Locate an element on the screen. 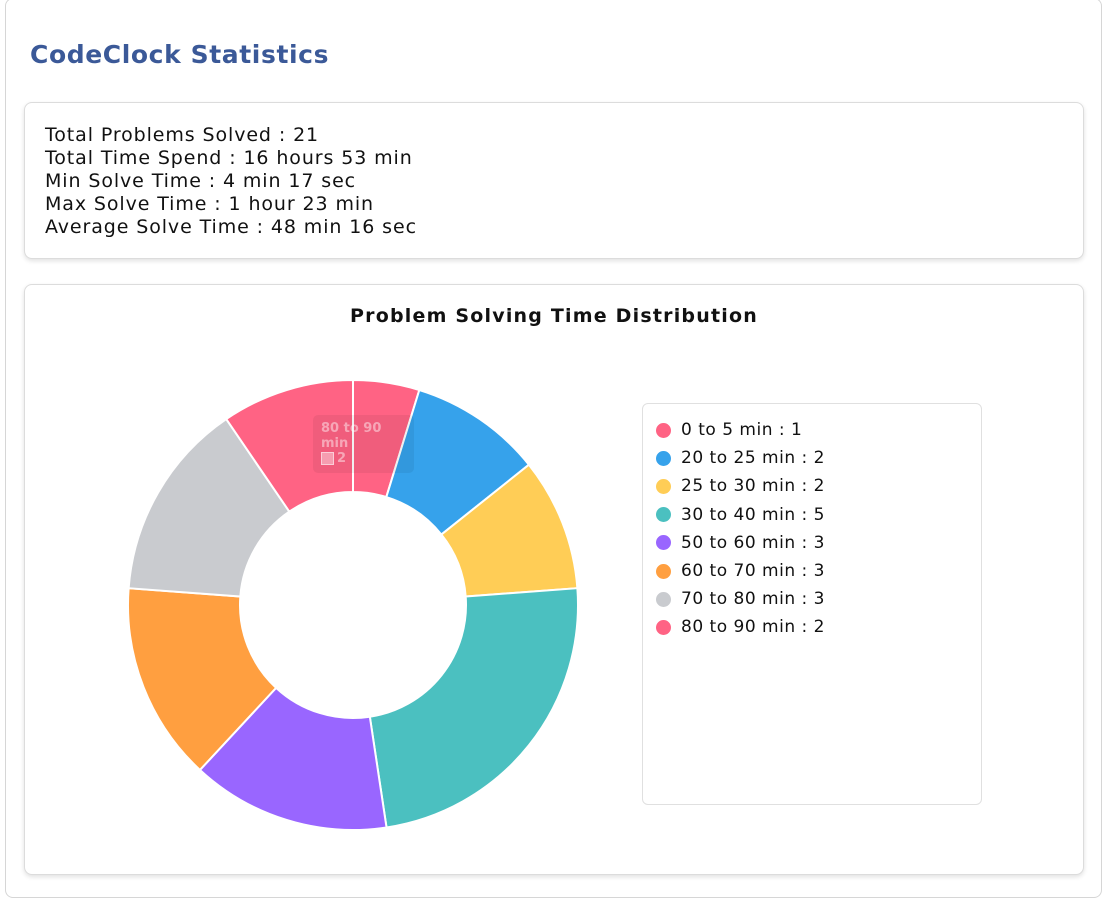 This screenshot has width=1110, height=898. legend-item: 30 to 40 min : 5 is located at coordinates (818, 515).